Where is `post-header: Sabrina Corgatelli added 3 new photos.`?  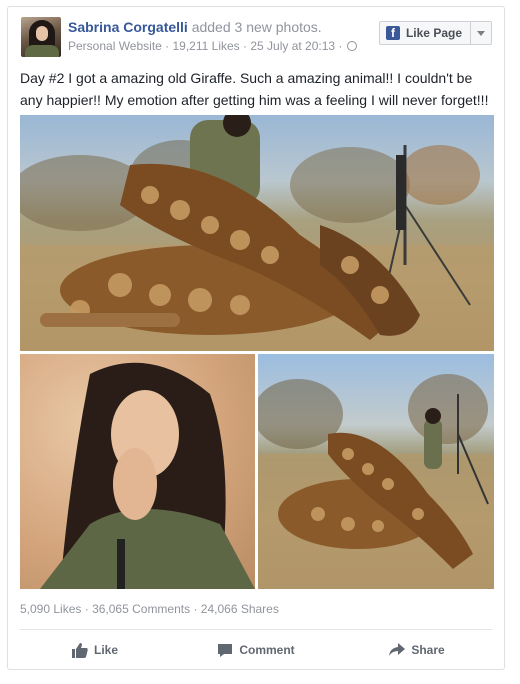 post-header: Sabrina Corgatelli added 3 new photos. is located at coordinates (195, 27).